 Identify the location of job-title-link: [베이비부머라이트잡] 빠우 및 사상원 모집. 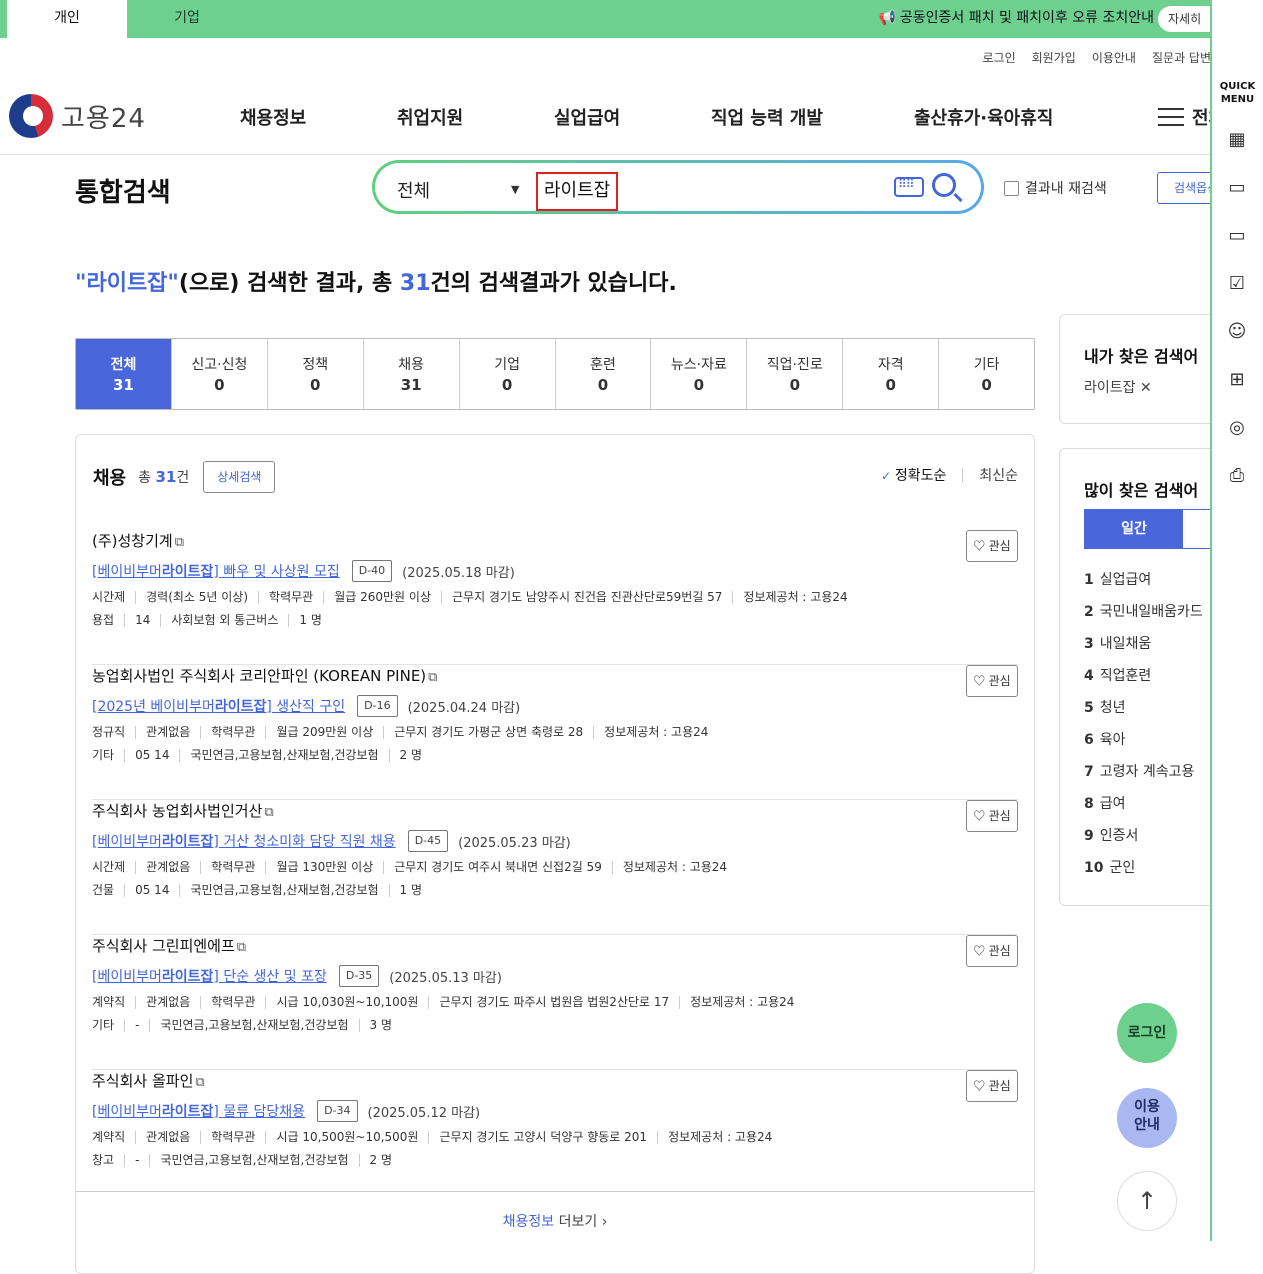
(216, 571).